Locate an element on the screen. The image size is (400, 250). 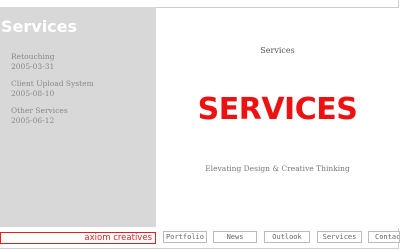
brand-logo: axiom creatives is located at coordinates (78, 238).